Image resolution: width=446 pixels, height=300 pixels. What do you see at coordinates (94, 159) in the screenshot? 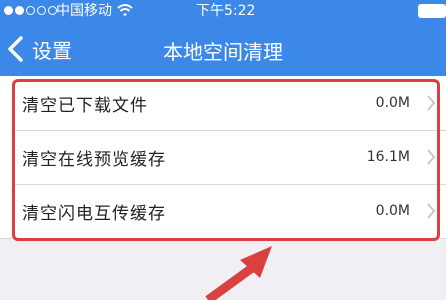
I see `row-label: 清空在线预览缓存` at bounding box center [94, 159].